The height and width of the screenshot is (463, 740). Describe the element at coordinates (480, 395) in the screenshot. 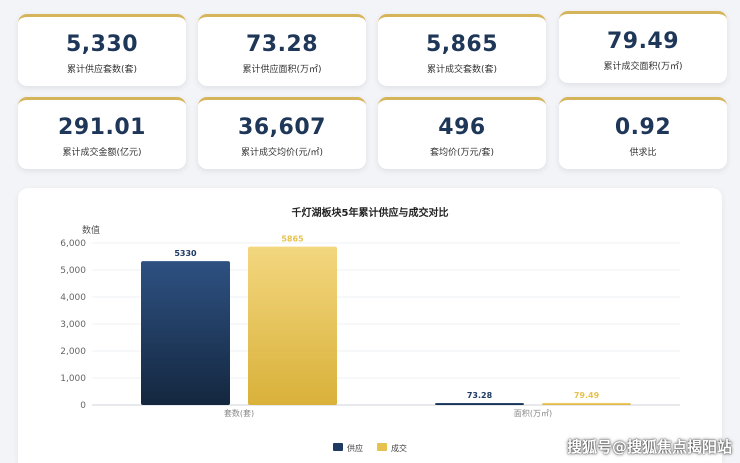

I see `data-label: 73.28` at that location.